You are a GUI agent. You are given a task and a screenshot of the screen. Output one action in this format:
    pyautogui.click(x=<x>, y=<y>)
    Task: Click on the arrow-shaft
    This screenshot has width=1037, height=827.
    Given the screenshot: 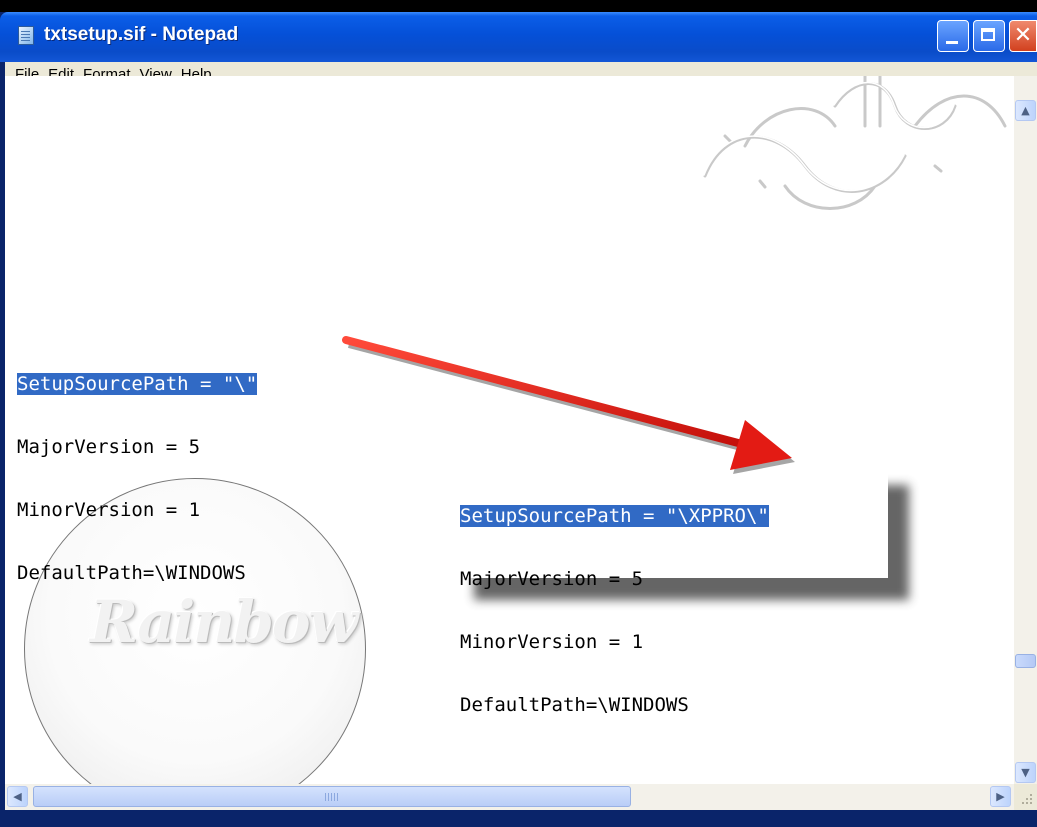 What is the action you would take?
    pyautogui.click(x=544, y=392)
    